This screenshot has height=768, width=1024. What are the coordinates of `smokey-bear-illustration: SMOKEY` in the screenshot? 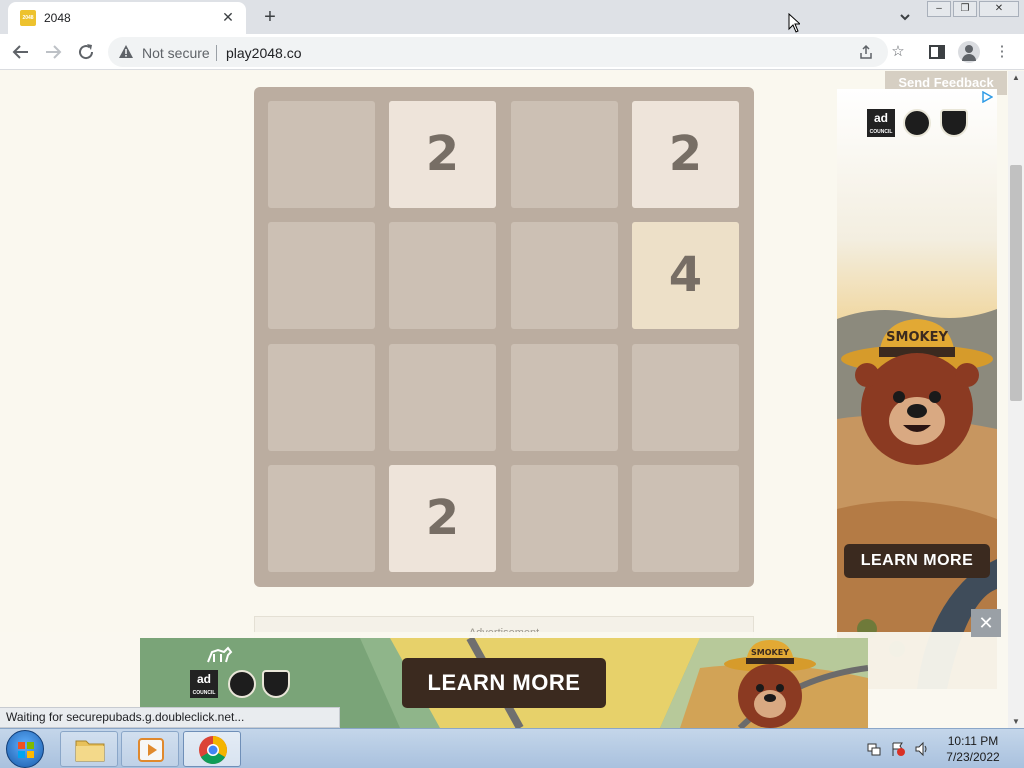 It's located at (917, 392).